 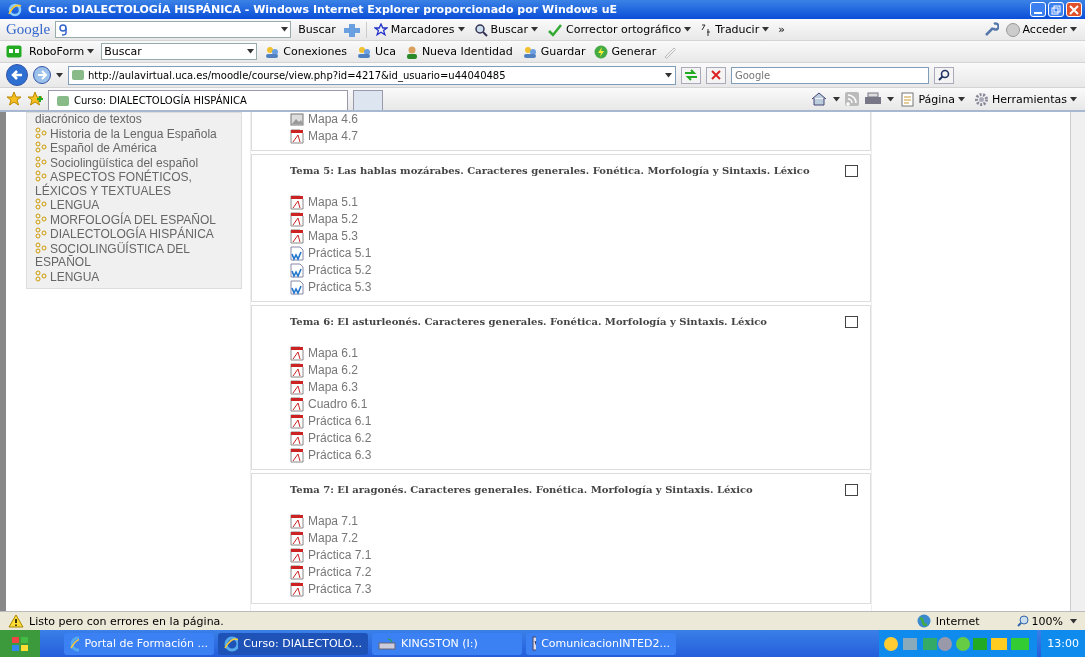 I want to click on toolbar-button: Guardar, so click(x=553, y=51).